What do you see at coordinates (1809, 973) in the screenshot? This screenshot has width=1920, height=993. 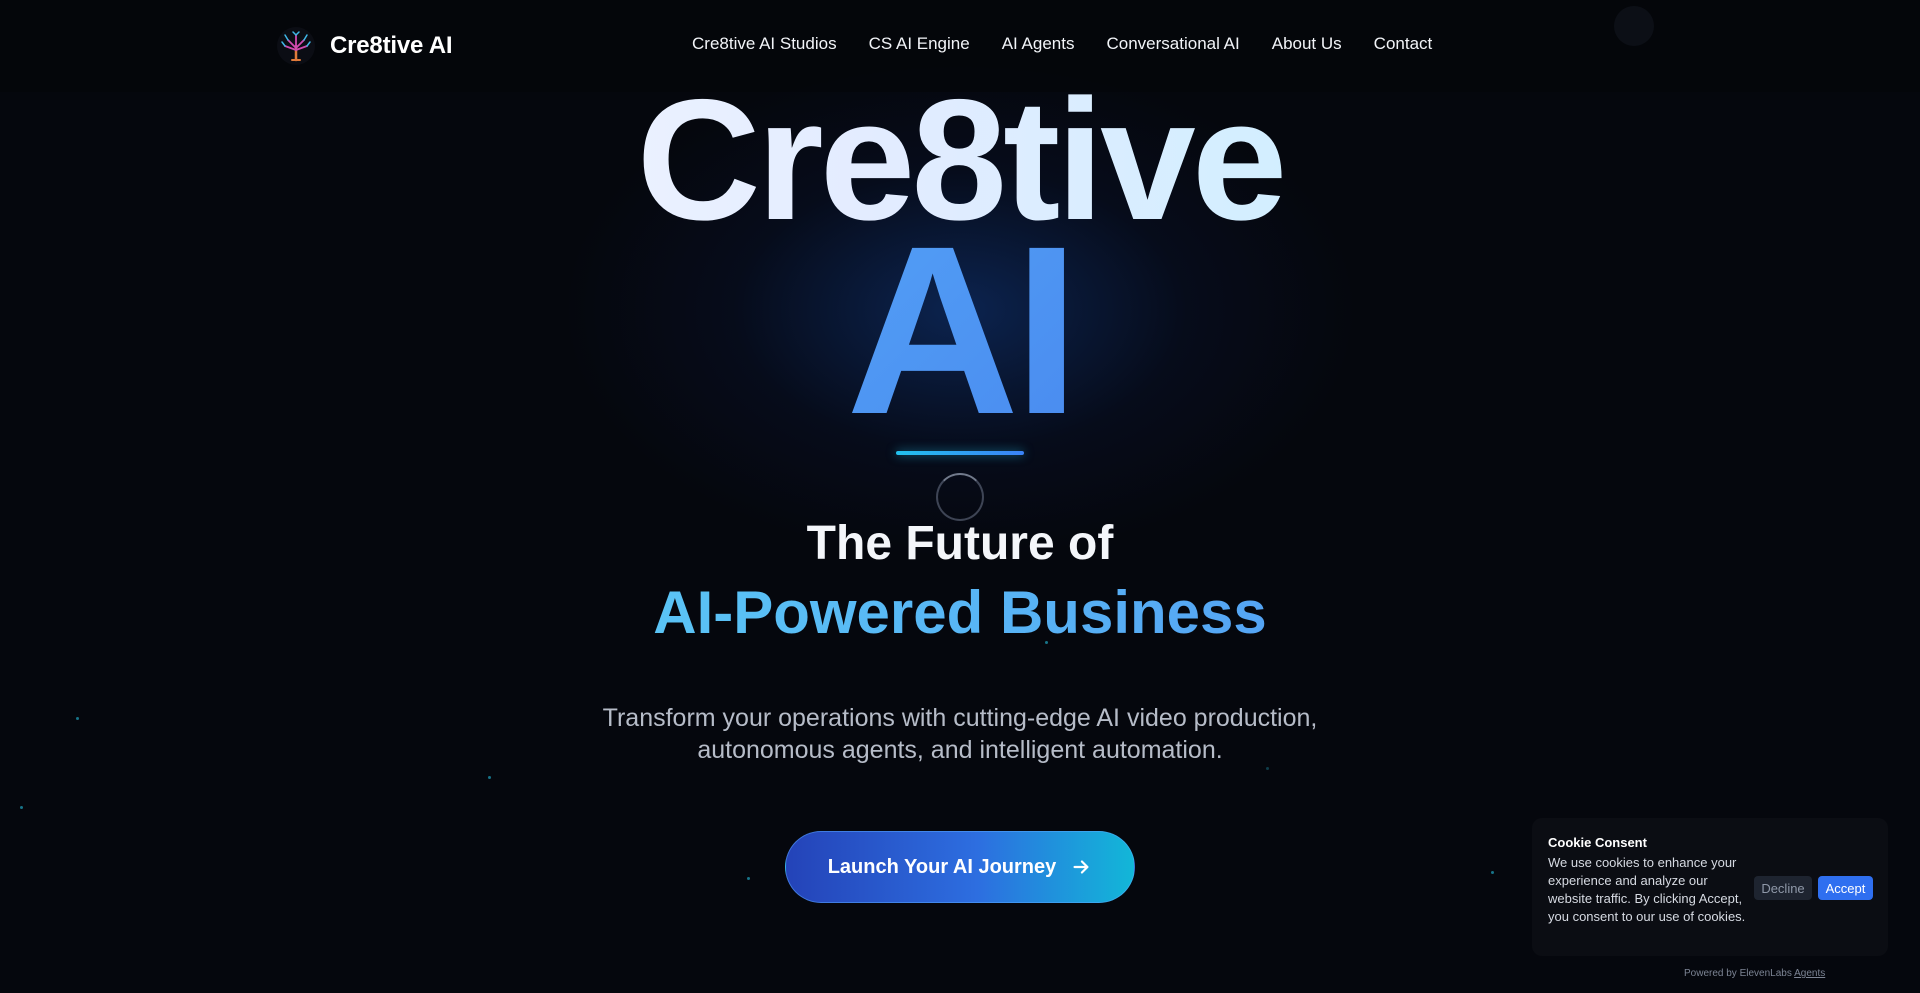 I see `powered-link: Agents` at bounding box center [1809, 973].